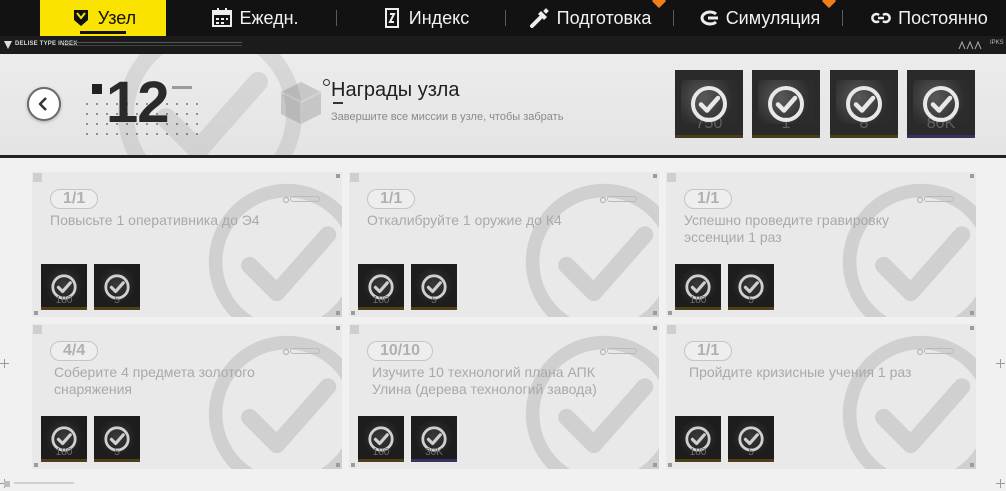 This screenshot has height=491, width=1006. I want to click on brand-tag: IPKS, so click(997, 43).